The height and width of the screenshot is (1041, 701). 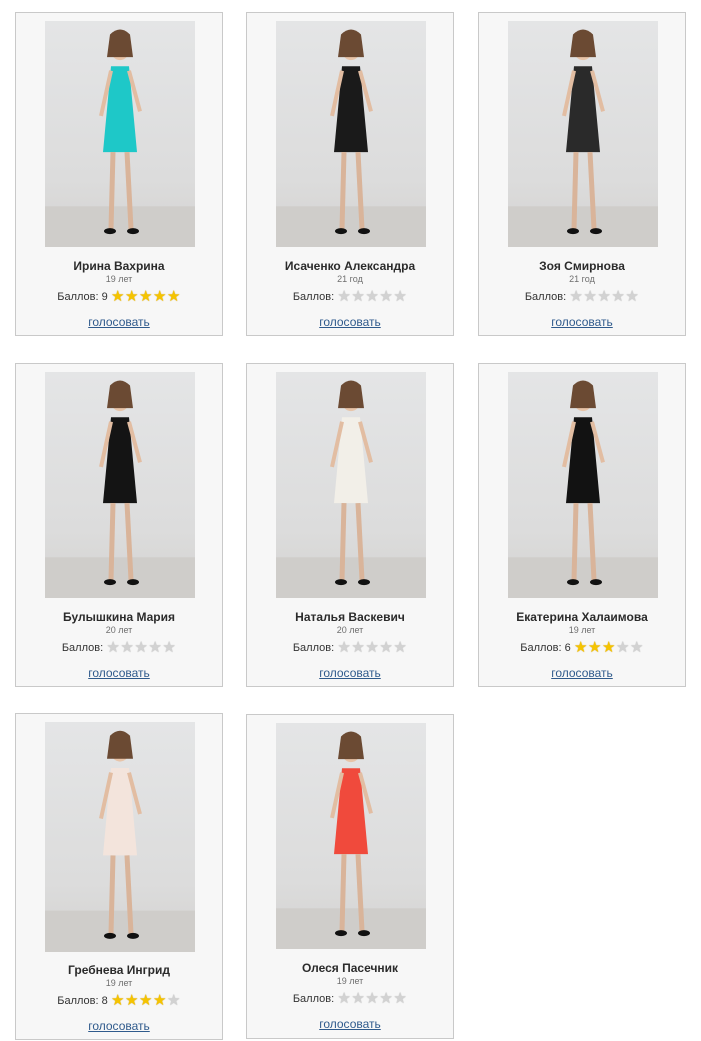 What do you see at coordinates (119, 617) in the screenshot?
I see `contestant-name: Булышкина Мария` at bounding box center [119, 617].